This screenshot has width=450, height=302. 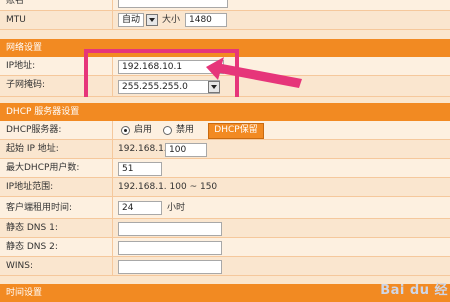 What do you see at coordinates (225, 247) in the screenshot?
I see `dns2-row: 静态 DNS 2:` at bounding box center [225, 247].